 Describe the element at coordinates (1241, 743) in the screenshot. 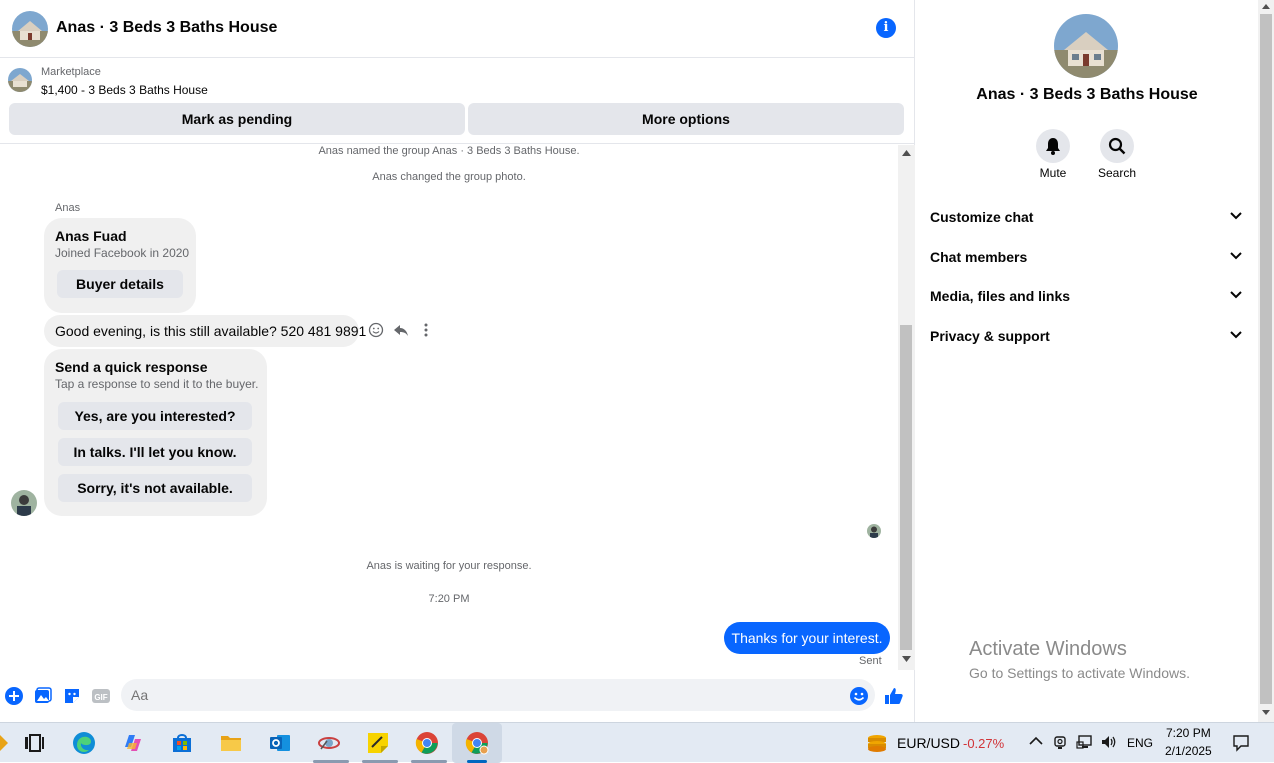

I see `notifications-icon` at that location.